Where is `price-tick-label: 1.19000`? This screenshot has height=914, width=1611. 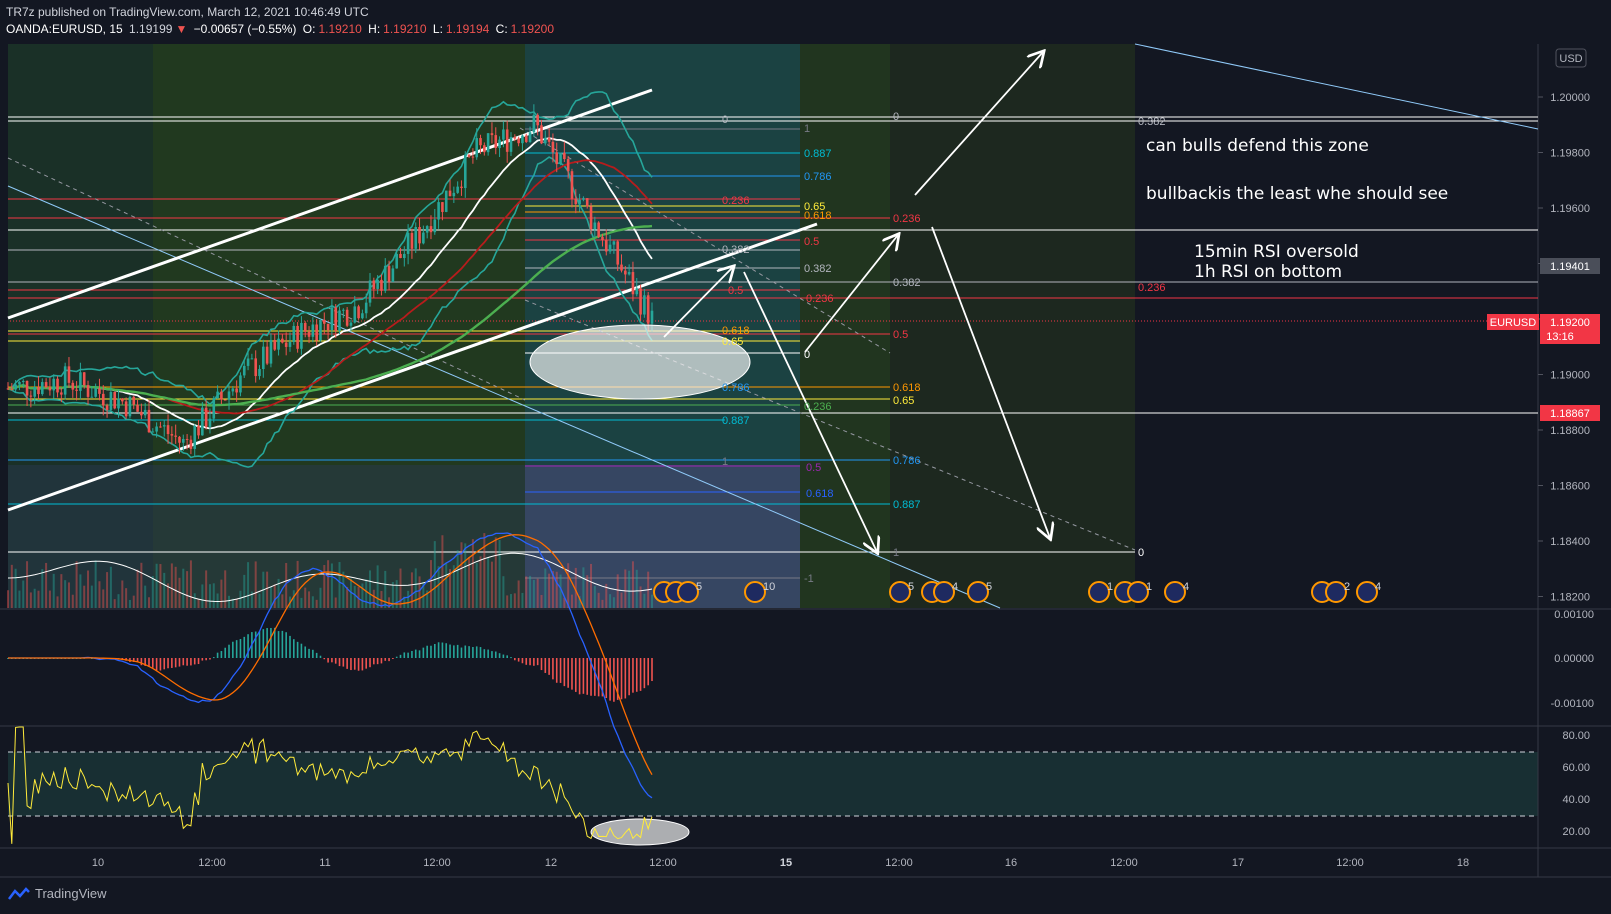 price-tick-label: 1.19000 is located at coordinates (1570, 376).